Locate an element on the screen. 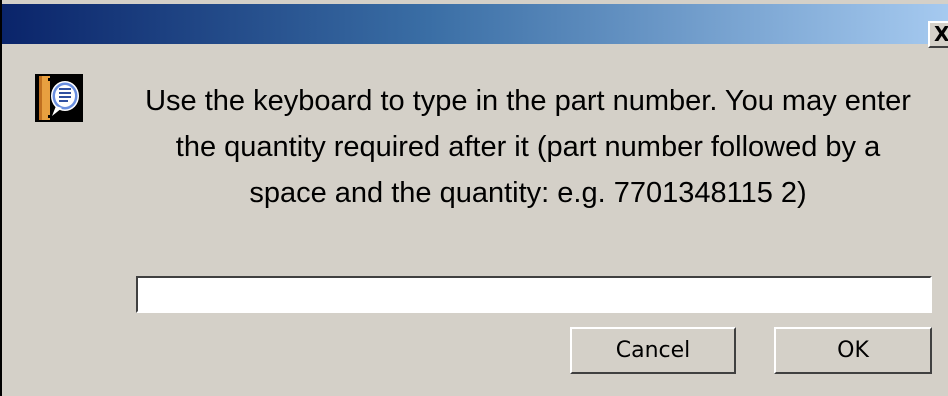 The image size is (948, 396). part-number-input is located at coordinates (534, 294).